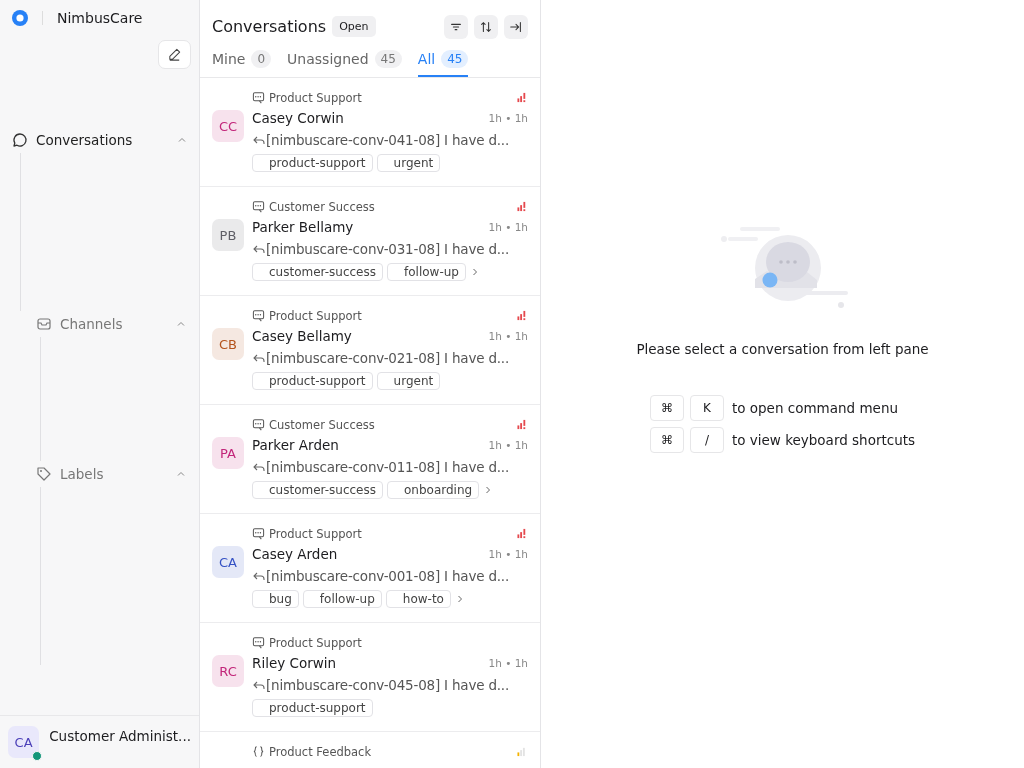 The width and height of the screenshot is (1024, 768). What do you see at coordinates (100, 18) in the screenshot?
I see `brand-name: NimbusCare` at bounding box center [100, 18].